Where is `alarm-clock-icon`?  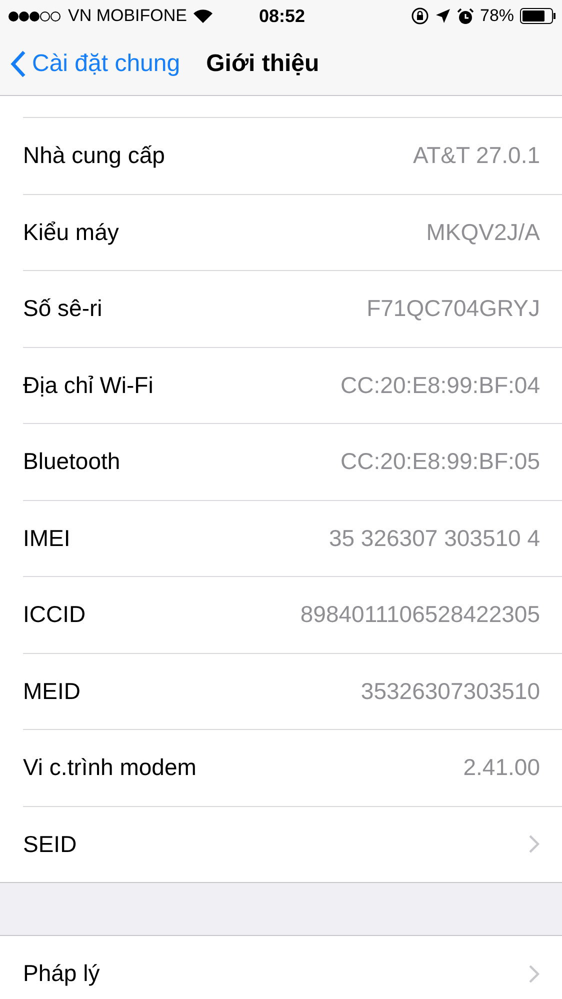
alarm-clock-icon is located at coordinates (465, 16).